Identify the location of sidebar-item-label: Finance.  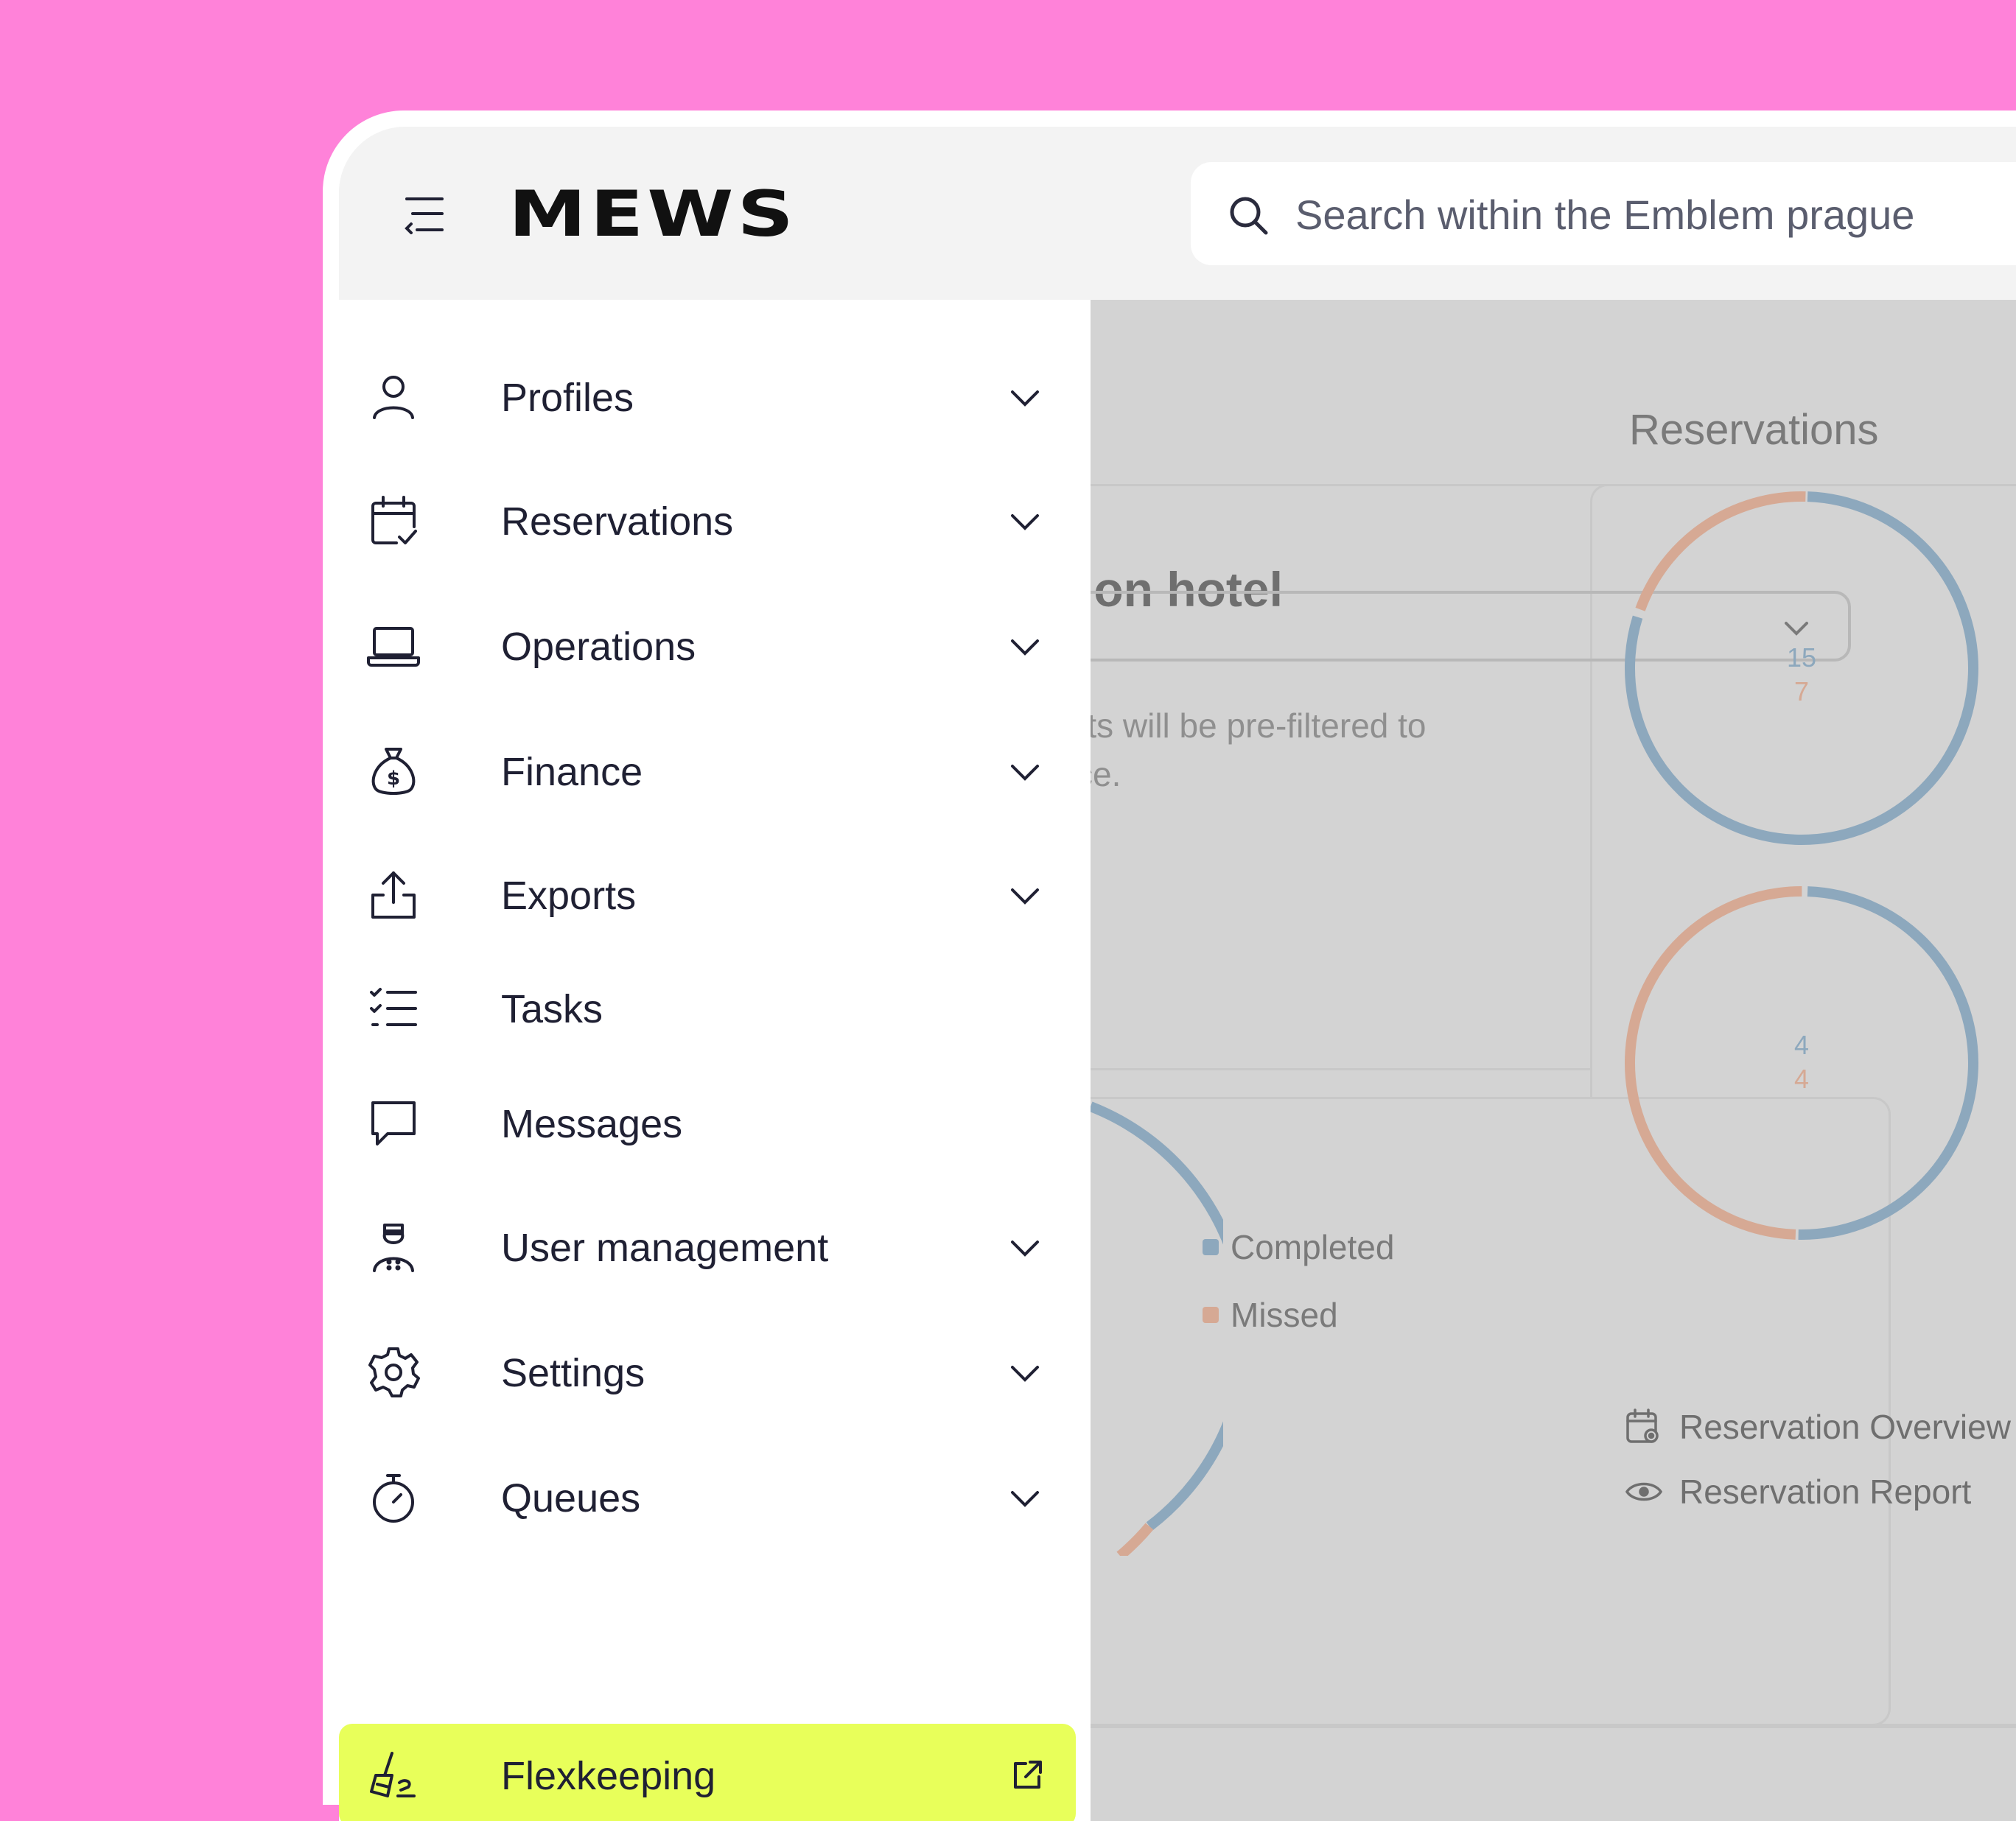
(572, 772).